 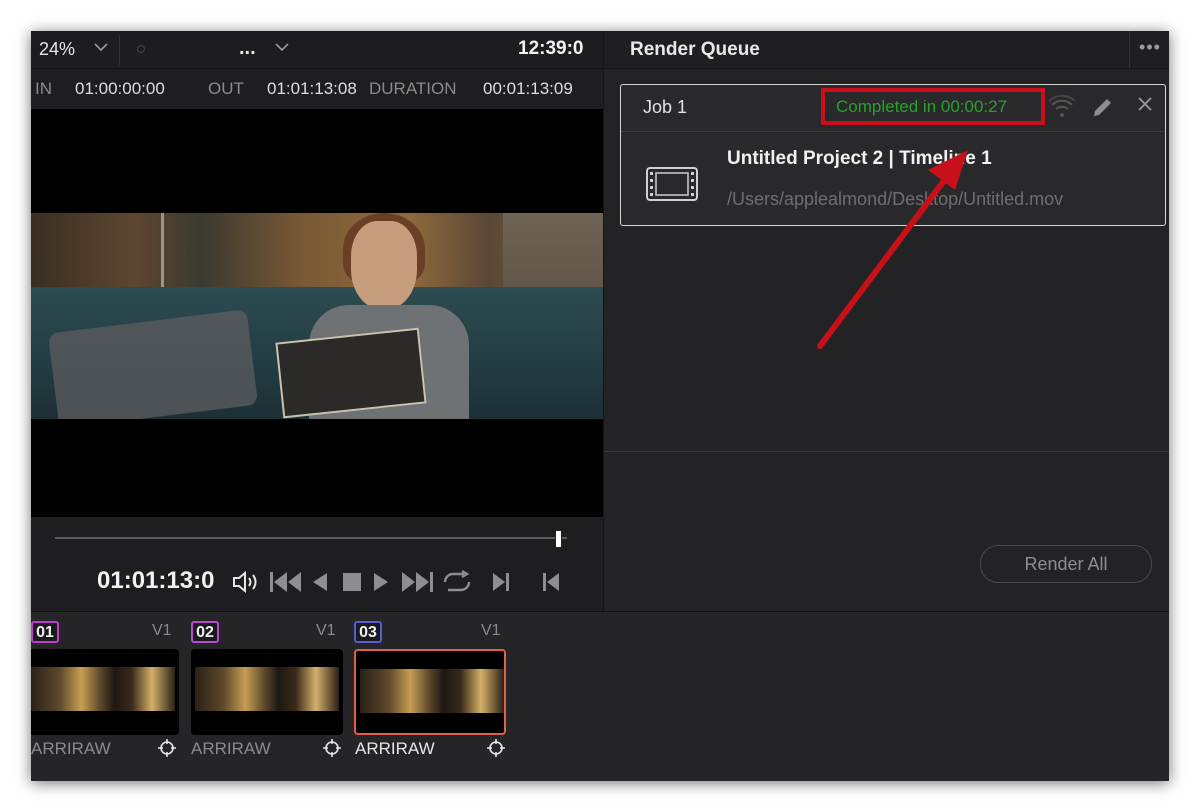 I want to click on out-value: 01:01:13:08, so click(x=312, y=88).